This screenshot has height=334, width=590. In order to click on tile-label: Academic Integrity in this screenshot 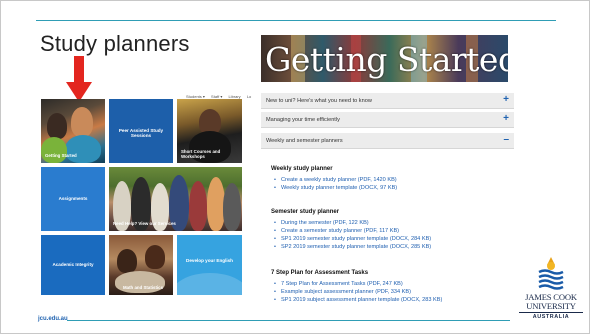, I will do `click(73, 264)`.